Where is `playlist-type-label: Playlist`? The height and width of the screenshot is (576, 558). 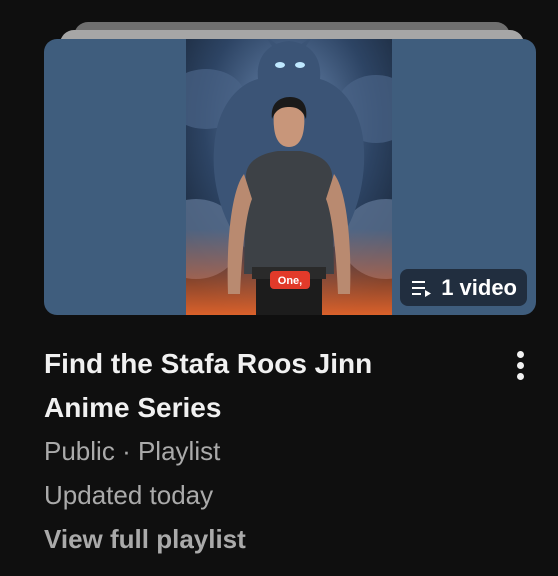
playlist-type-label: Playlist is located at coordinates (179, 451).